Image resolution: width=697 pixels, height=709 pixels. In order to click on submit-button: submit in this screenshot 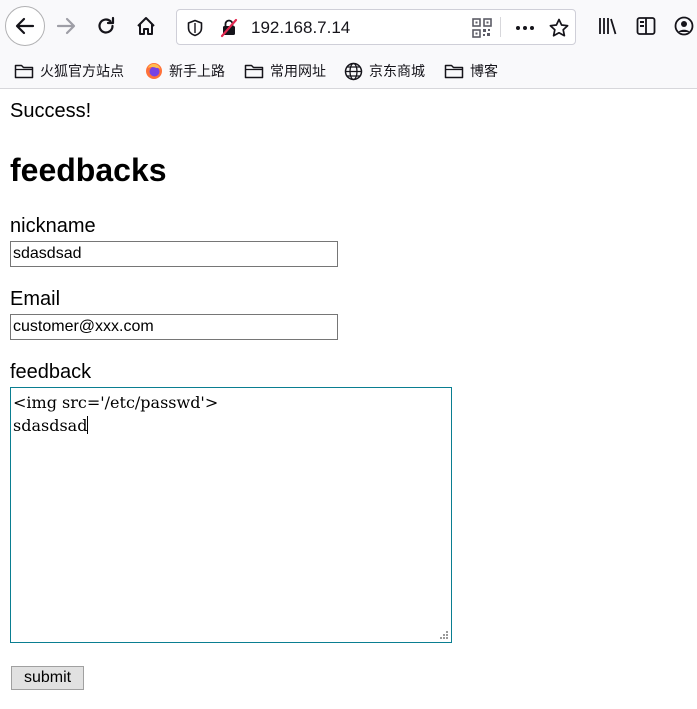, I will do `click(47, 678)`.